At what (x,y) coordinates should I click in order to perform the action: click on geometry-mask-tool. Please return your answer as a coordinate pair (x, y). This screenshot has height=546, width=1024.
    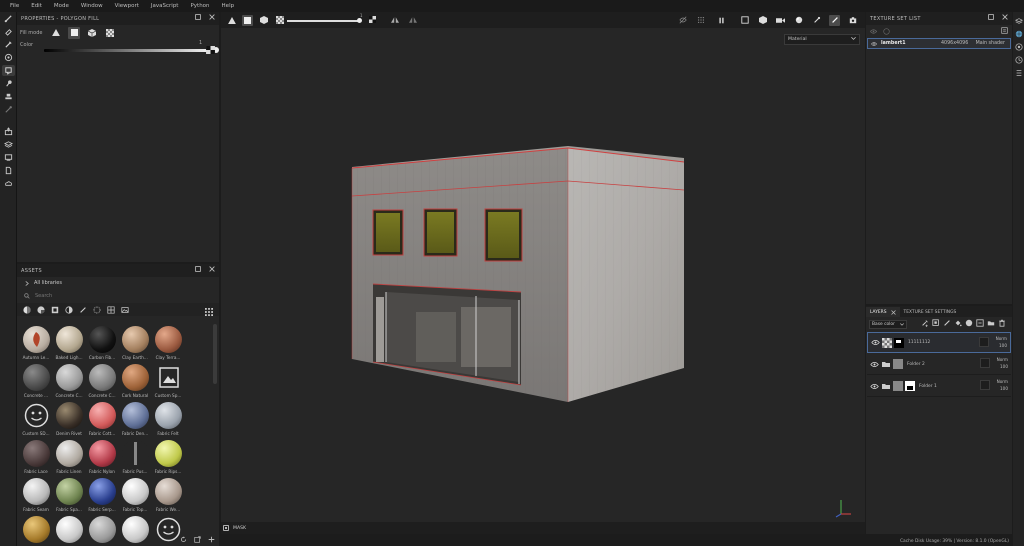
    Looking at the image, I should click on (8, 57).